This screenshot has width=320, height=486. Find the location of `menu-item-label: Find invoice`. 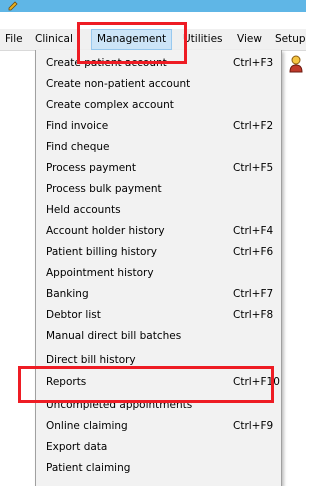

menu-item-label: Find invoice is located at coordinates (77, 126).